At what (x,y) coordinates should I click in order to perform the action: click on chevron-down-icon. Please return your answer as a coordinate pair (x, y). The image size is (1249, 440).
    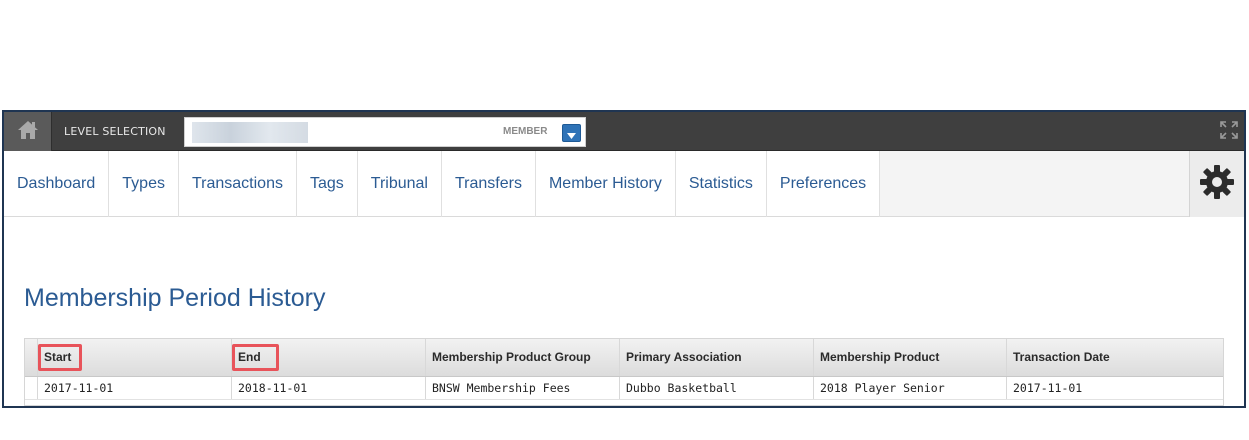
    Looking at the image, I should click on (571, 133).